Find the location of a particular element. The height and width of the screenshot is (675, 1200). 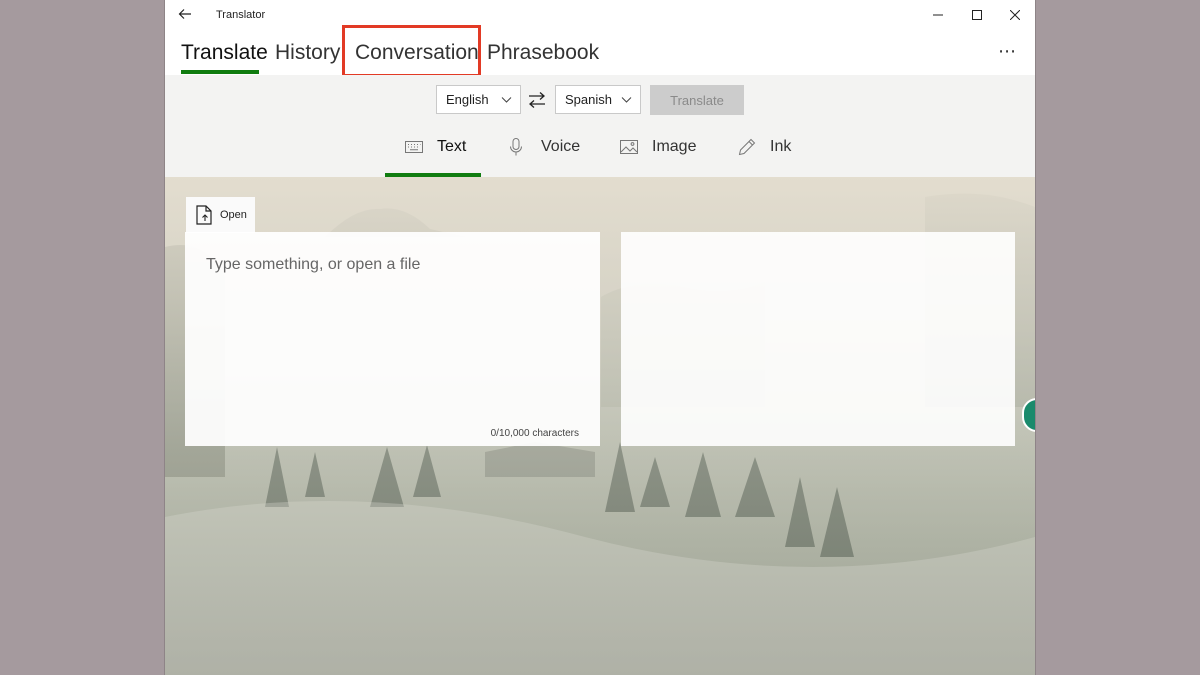

back-arrow-icon is located at coordinates (185, 14).